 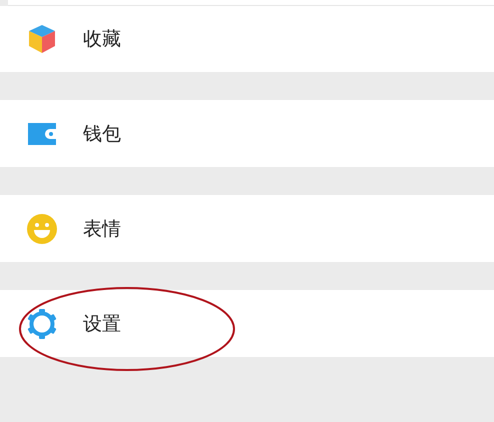 What do you see at coordinates (102, 39) in the screenshot?
I see `menu-label: 收藏` at bounding box center [102, 39].